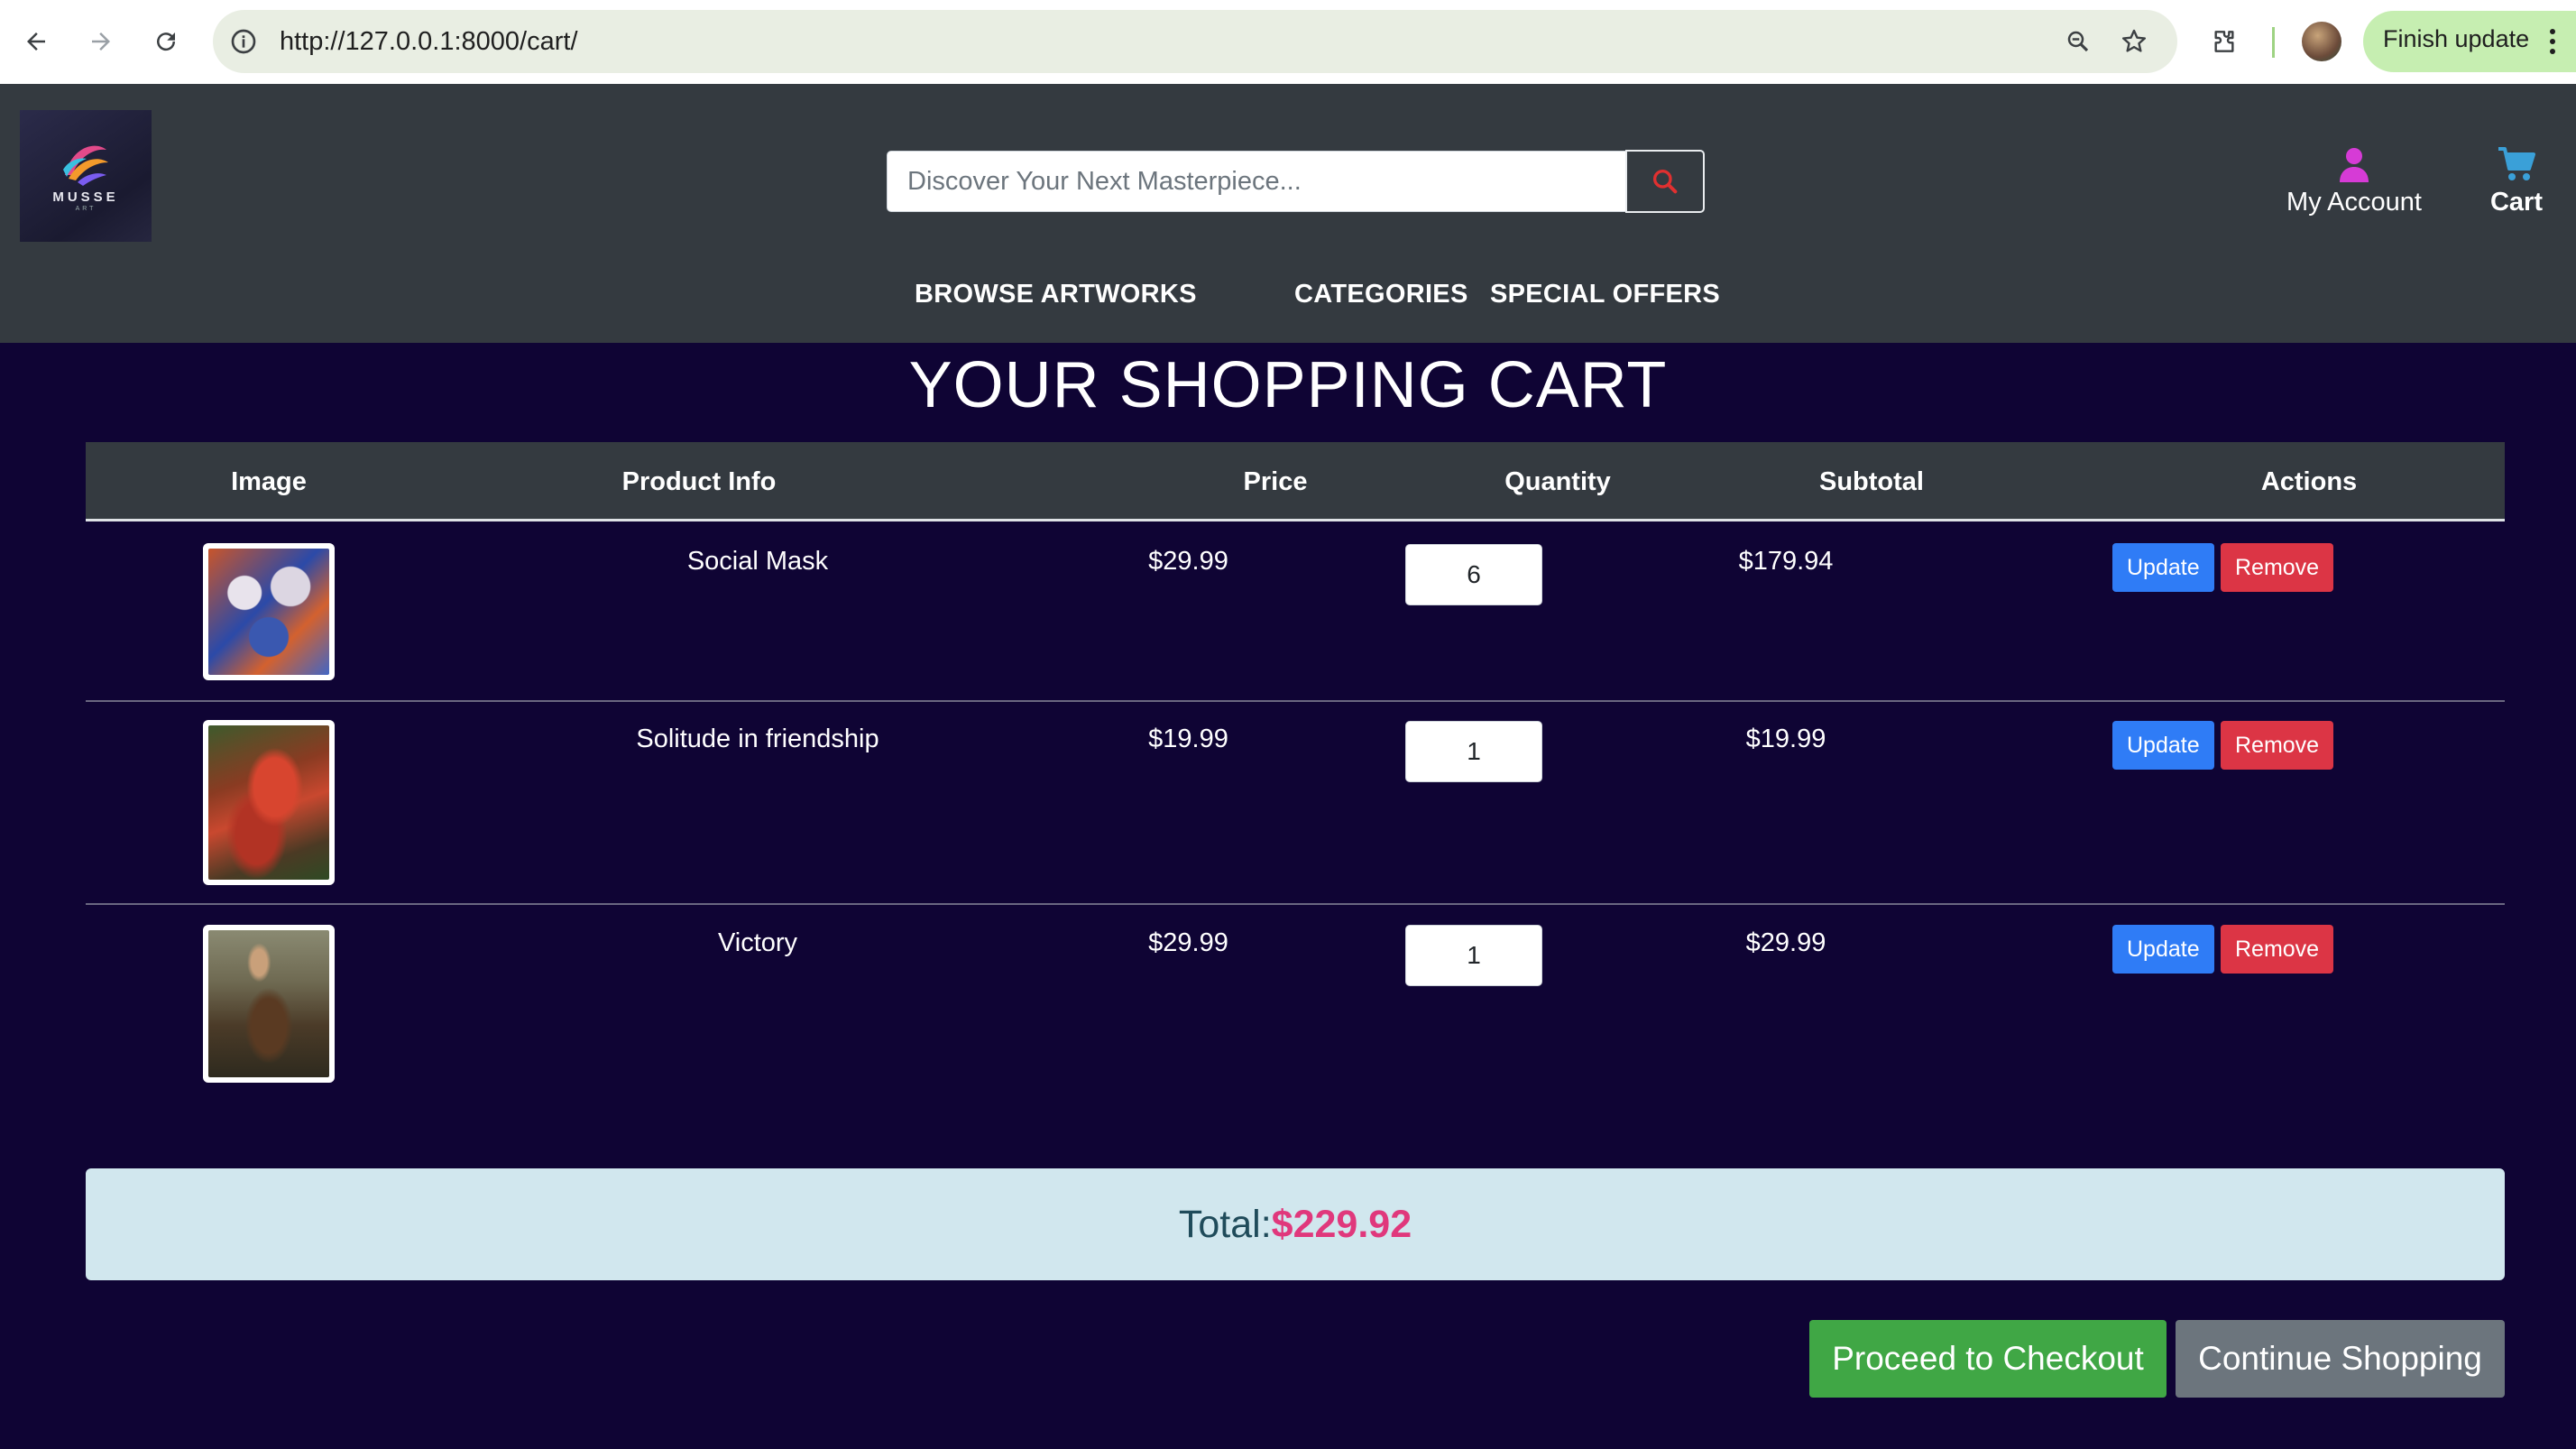 This screenshot has height=1449, width=2576. What do you see at coordinates (1381, 294) in the screenshot?
I see `nav-categories: CATEGORIES` at bounding box center [1381, 294].